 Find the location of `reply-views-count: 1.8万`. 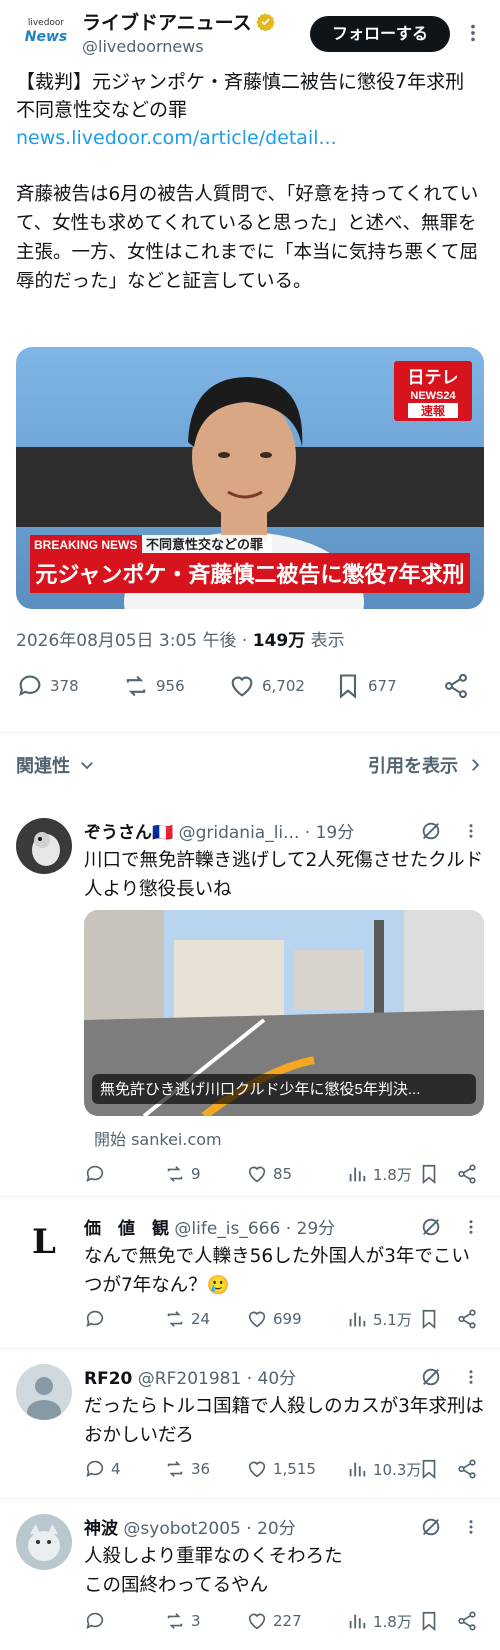

reply-views-count: 1.8万 is located at coordinates (392, 1621).